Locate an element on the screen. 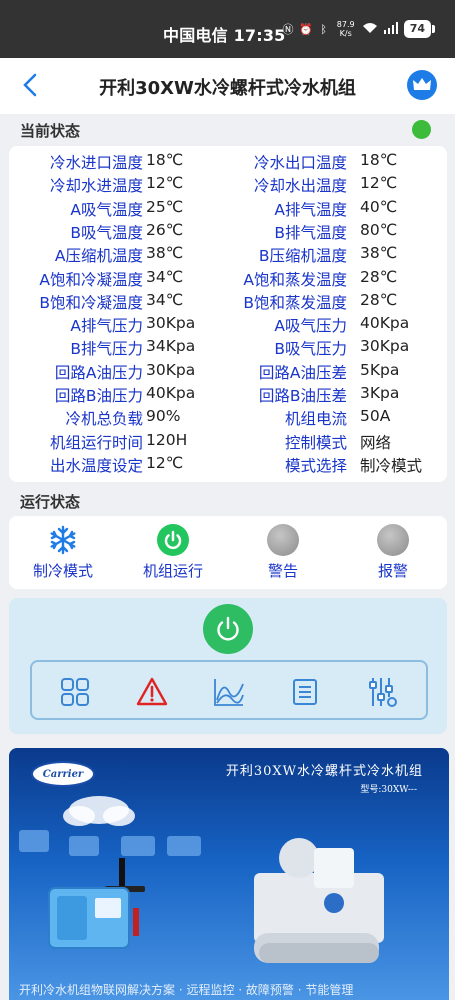 Image resolution: width=455 pixels, height=1000 pixels. cloud-icon is located at coordinates (99, 811).